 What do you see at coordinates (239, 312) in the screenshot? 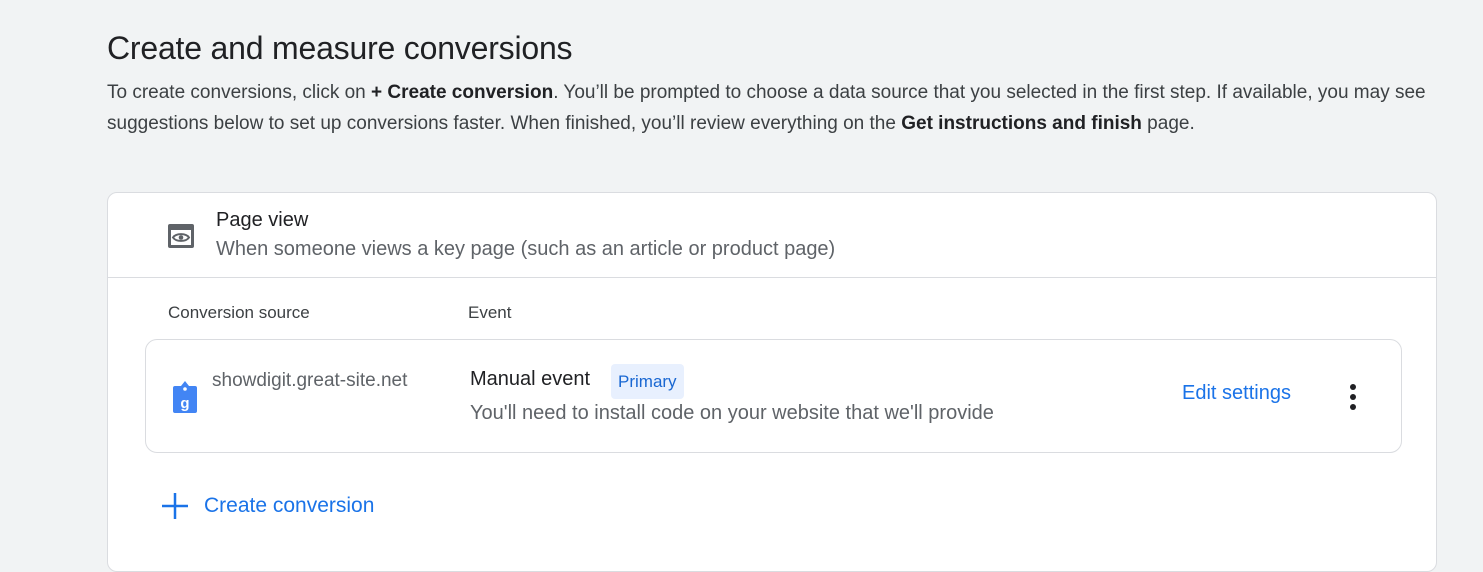
I see `column-header-conversion-source: Conversion source` at bounding box center [239, 312].